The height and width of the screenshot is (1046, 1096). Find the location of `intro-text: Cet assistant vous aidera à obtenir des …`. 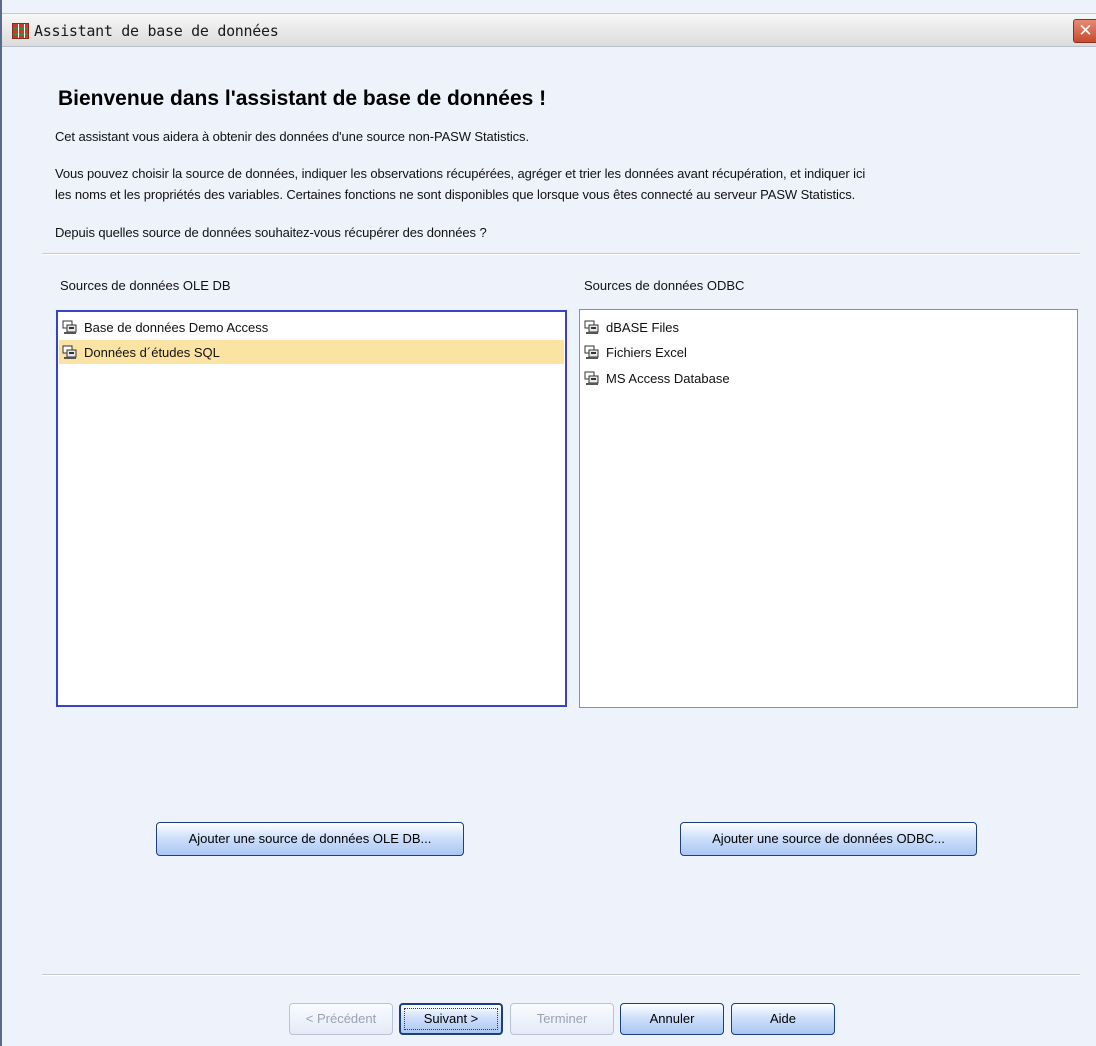

intro-text: Cet assistant vous aidera à obtenir des … is located at coordinates (292, 136).